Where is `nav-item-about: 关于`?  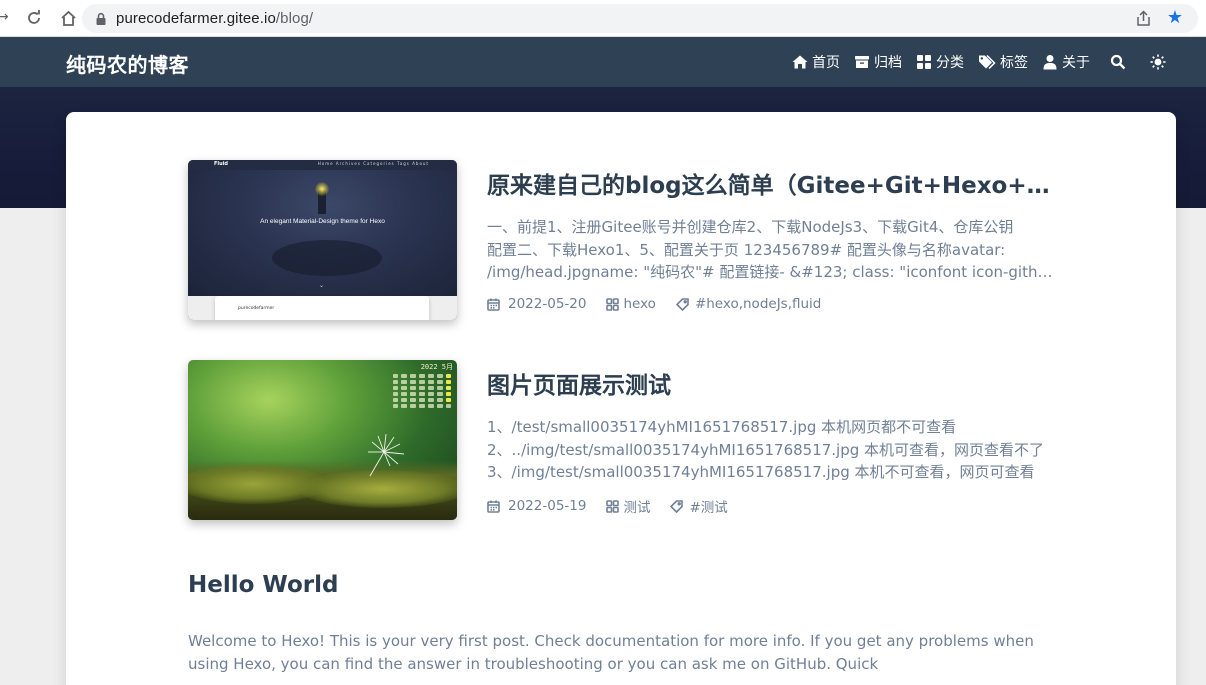
nav-item-about: 关于 is located at coordinates (1066, 62).